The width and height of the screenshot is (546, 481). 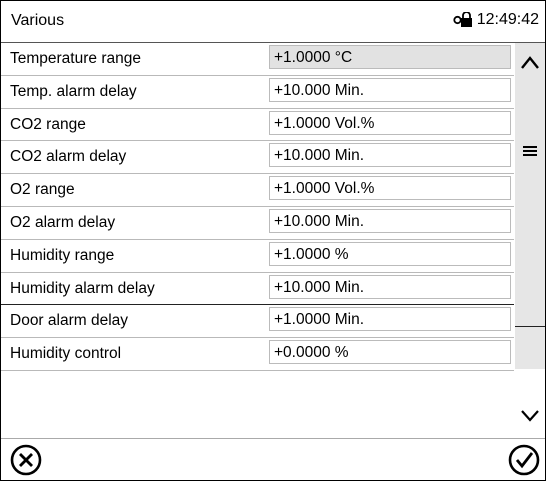 What do you see at coordinates (390, 122) in the screenshot?
I see `co2-range-field: +1.0000 Vol.%` at bounding box center [390, 122].